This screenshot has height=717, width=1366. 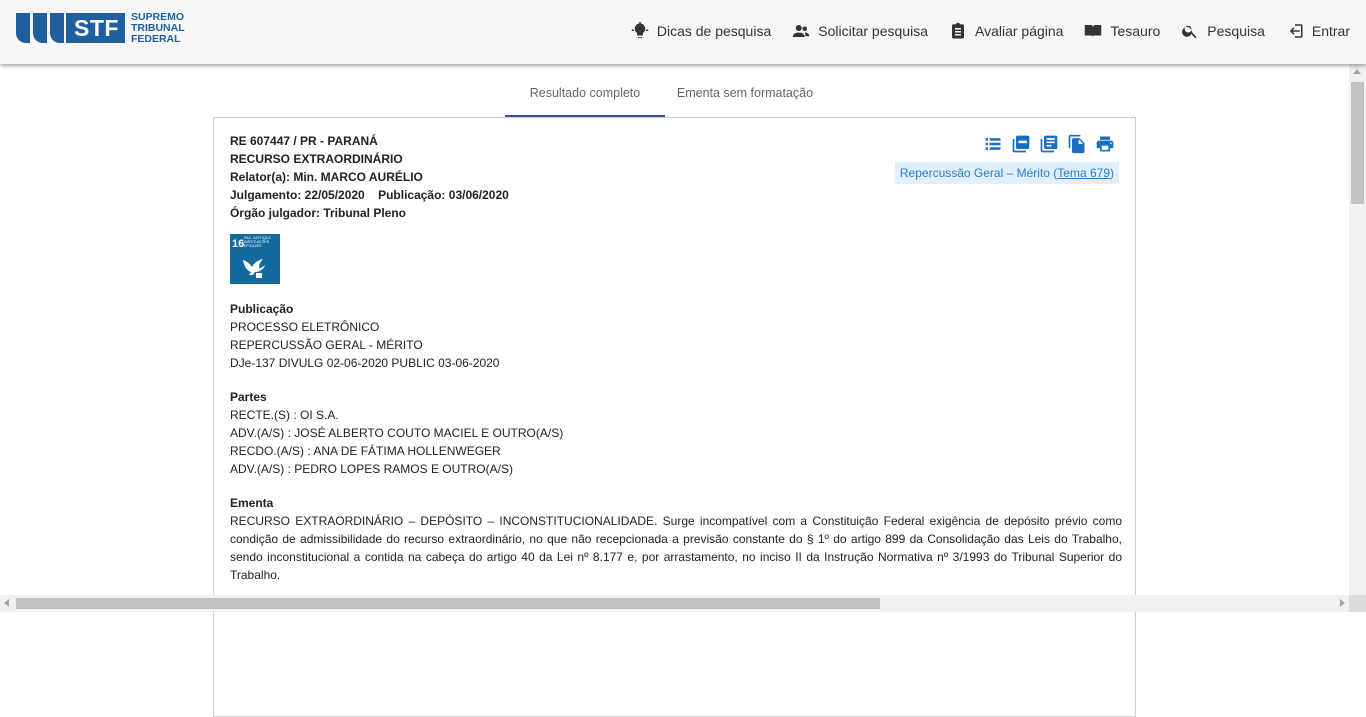 What do you see at coordinates (676, 309) in the screenshot?
I see `publicacao-title: Publicação` at bounding box center [676, 309].